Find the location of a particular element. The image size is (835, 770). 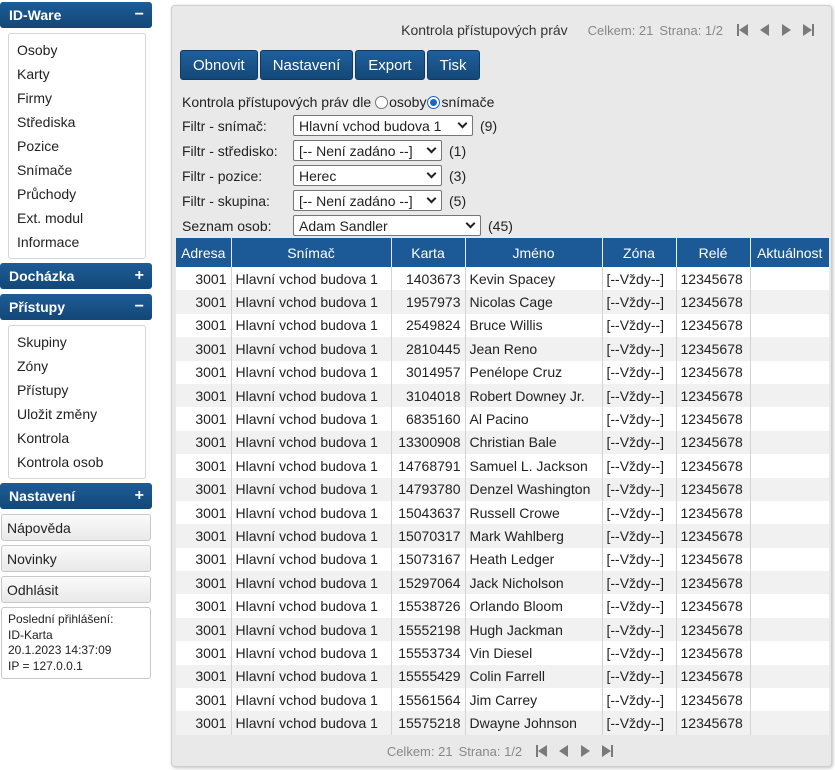

menu-item-kontrola-osob: Kontrola osob is located at coordinates (77, 462).